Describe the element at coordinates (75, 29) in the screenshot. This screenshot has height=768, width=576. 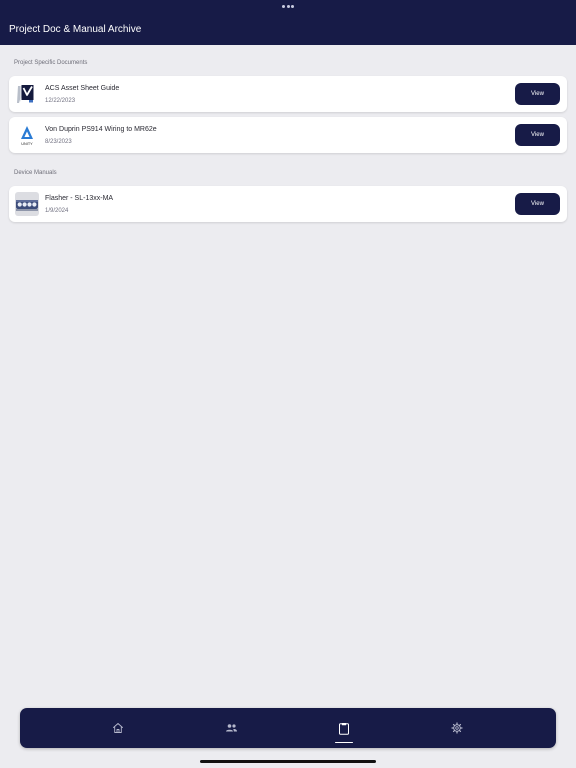
I see `page-title: Project Doc & Manual Archive` at that location.